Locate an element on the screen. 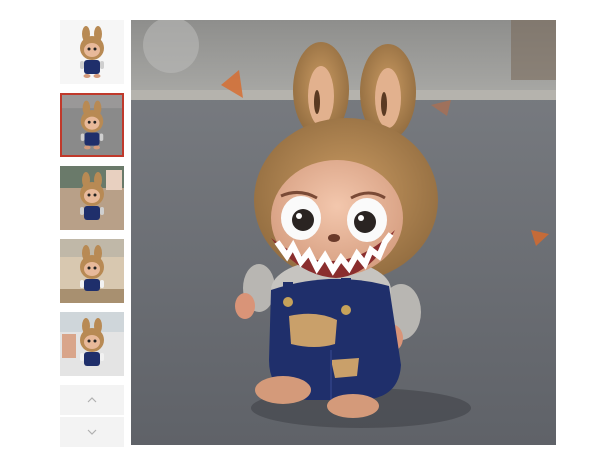 The height and width of the screenshot is (468, 590). chevron-down-icon is located at coordinates (92, 432).